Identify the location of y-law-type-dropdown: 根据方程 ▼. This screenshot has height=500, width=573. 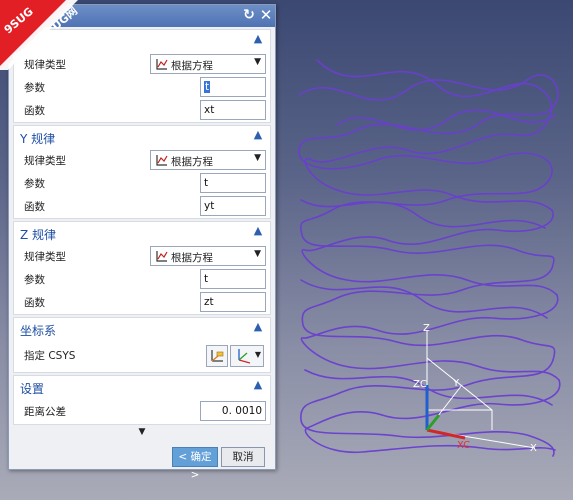
(208, 160).